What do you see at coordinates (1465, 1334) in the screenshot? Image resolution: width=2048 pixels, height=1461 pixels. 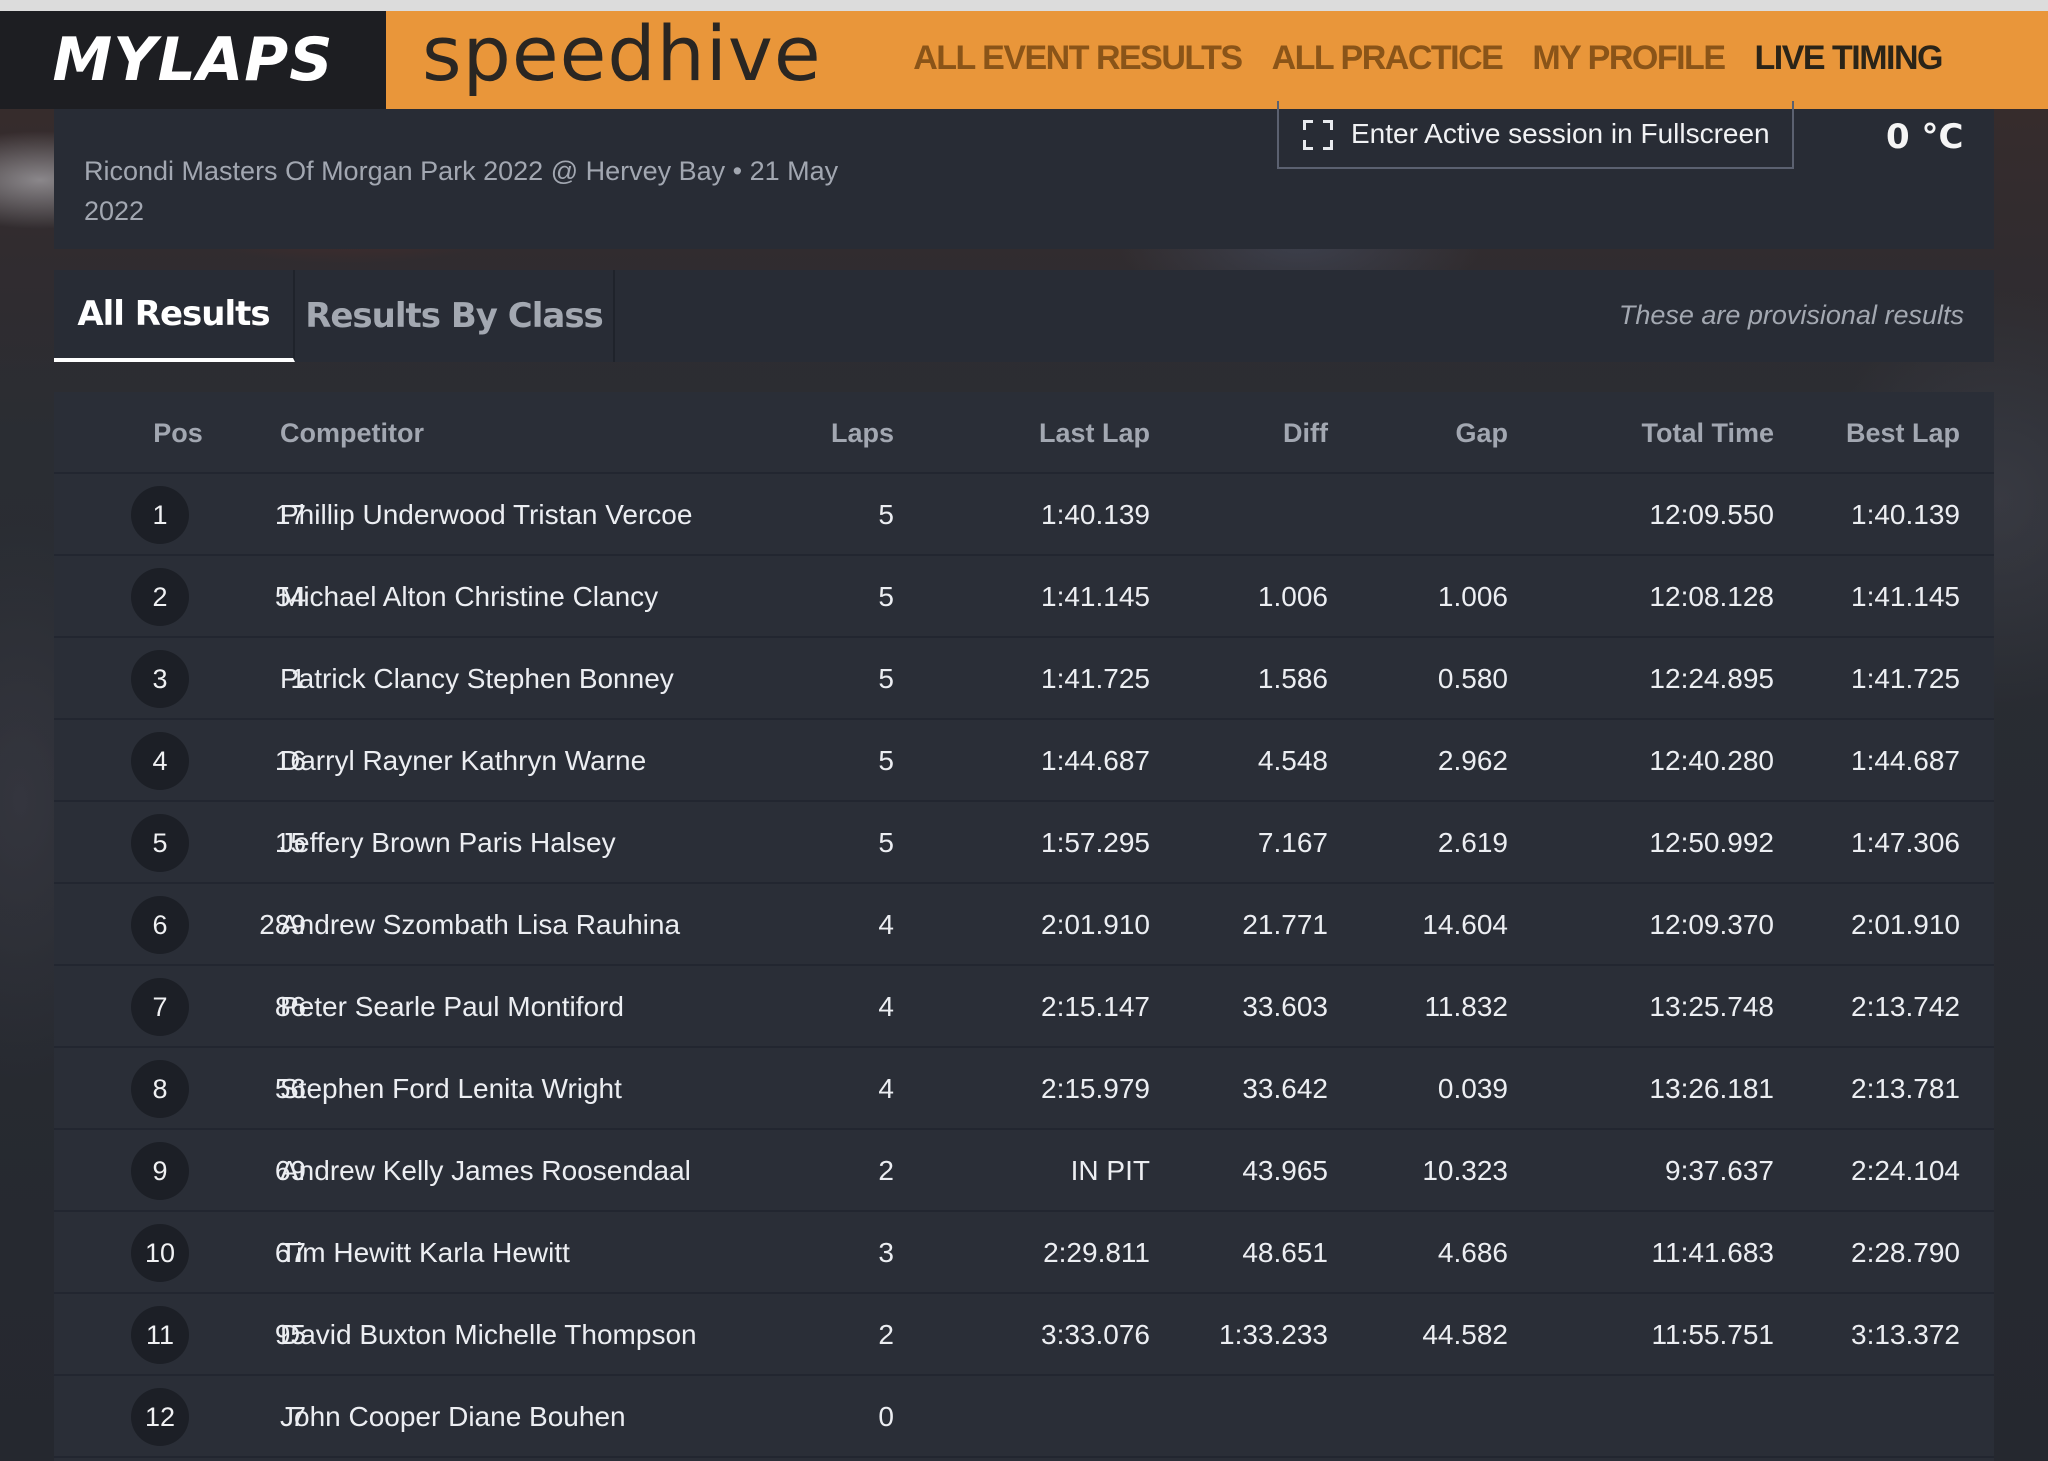 I see `gap-value: 44.582` at bounding box center [1465, 1334].